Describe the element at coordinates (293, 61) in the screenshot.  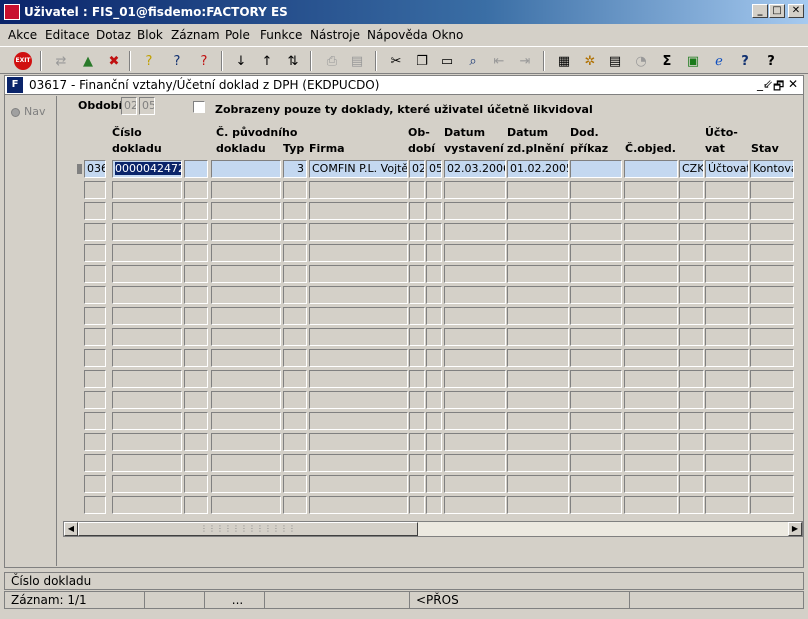
I see `sort-icon: ⇅` at that location.